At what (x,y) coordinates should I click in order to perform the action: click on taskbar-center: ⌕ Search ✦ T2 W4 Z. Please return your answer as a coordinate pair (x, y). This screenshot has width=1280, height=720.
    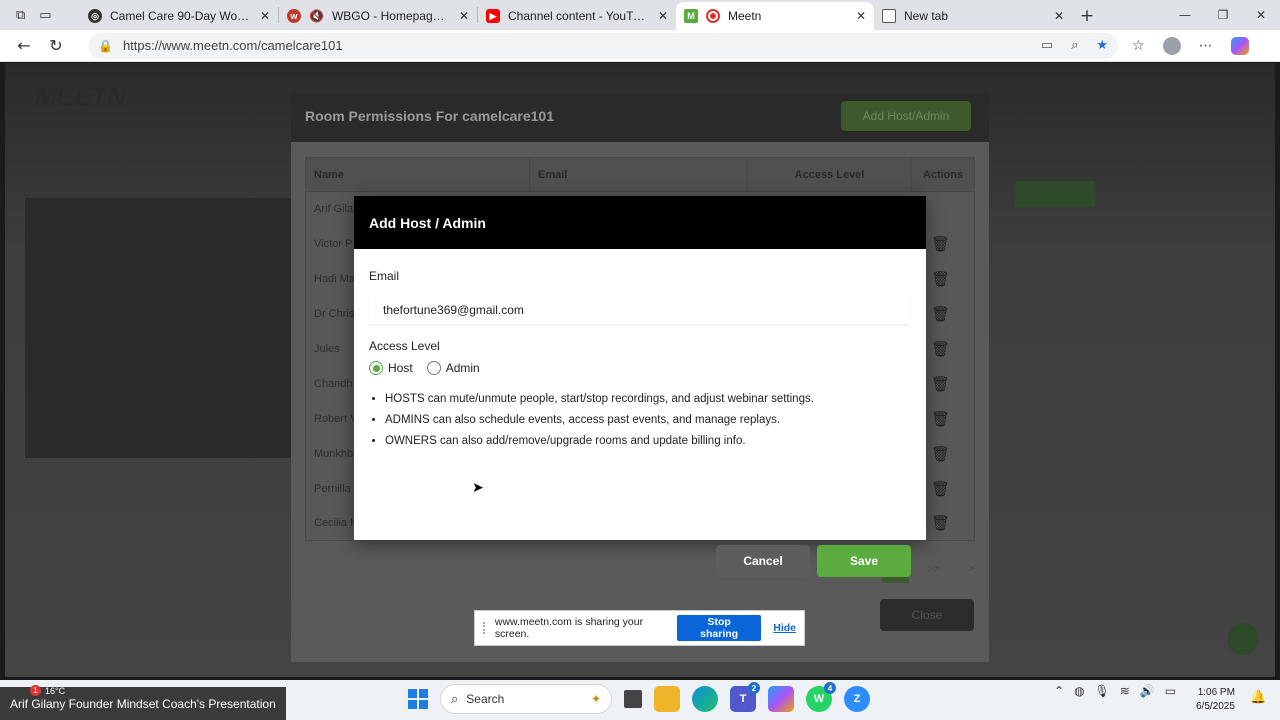
    Looking at the image, I should click on (639, 698).